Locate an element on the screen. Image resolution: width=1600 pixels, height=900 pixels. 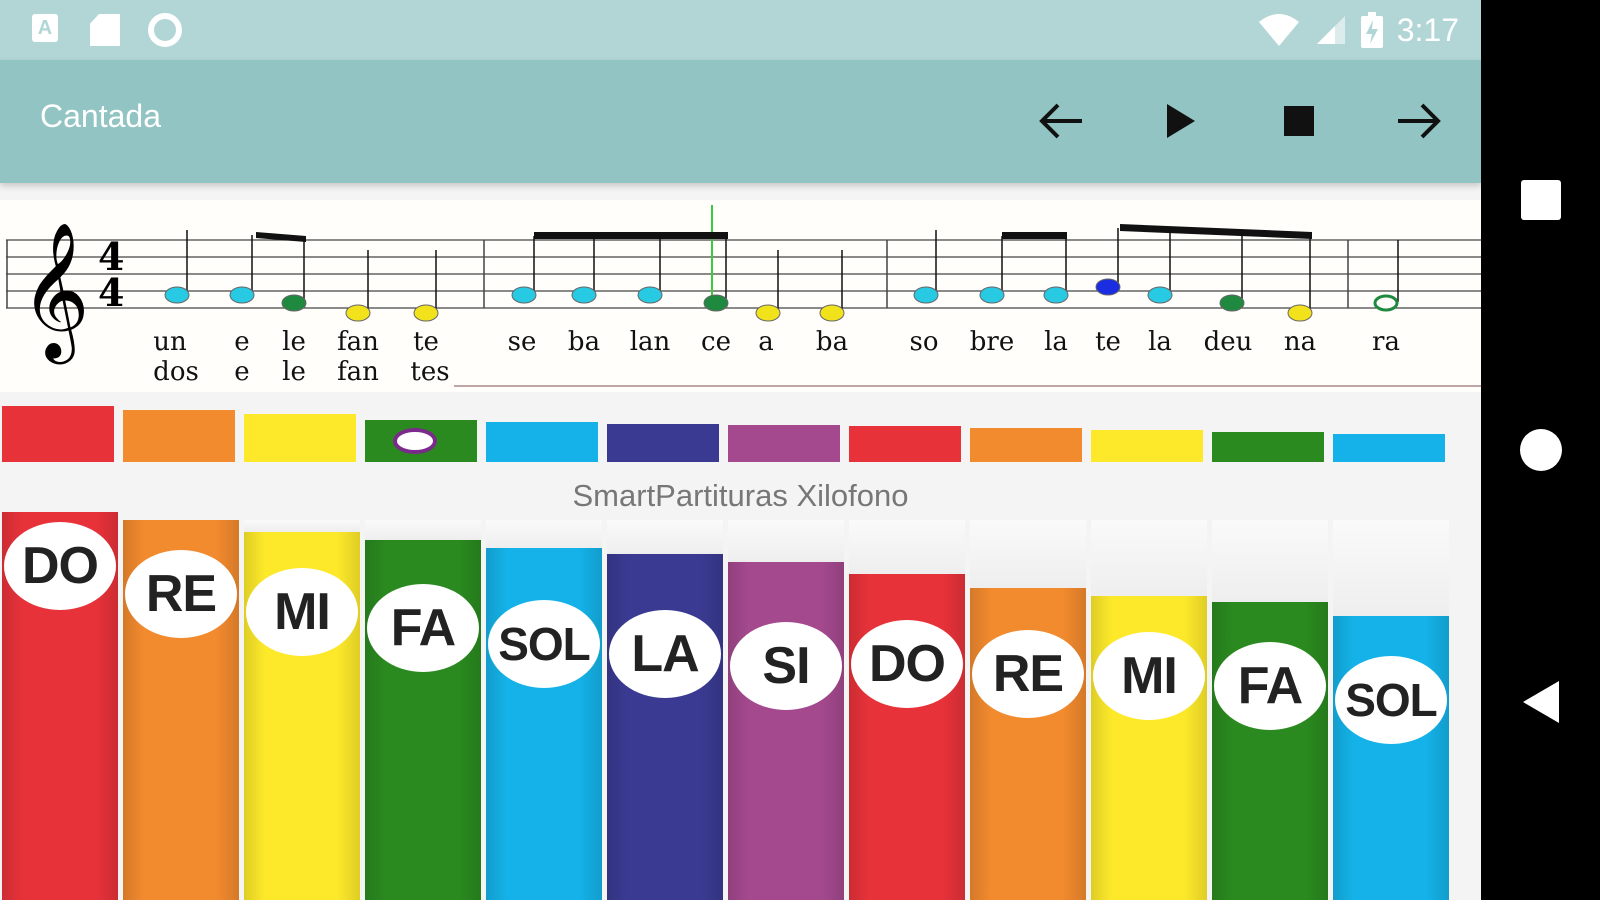
forward-arrow-icon is located at coordinates (1419, 121).